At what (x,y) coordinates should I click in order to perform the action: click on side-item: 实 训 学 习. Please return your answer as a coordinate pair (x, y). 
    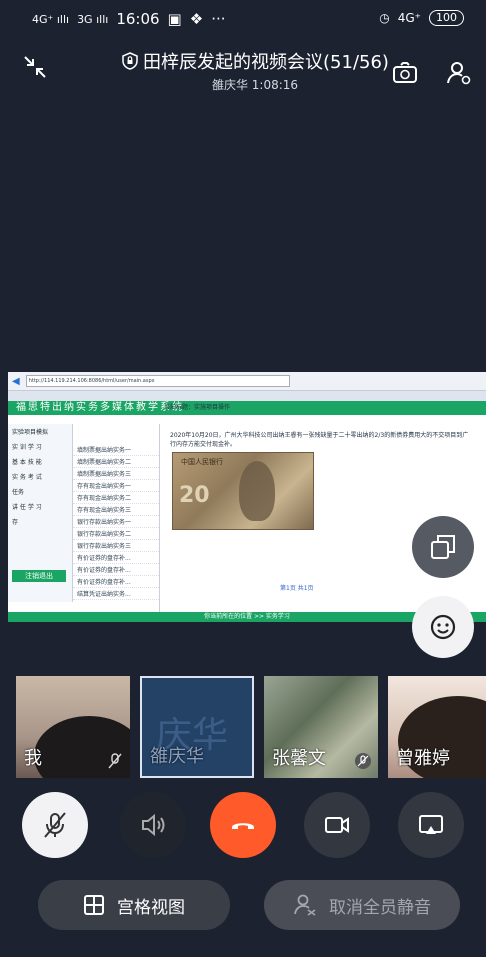
    Looking at the image, I should click on (27, 447).